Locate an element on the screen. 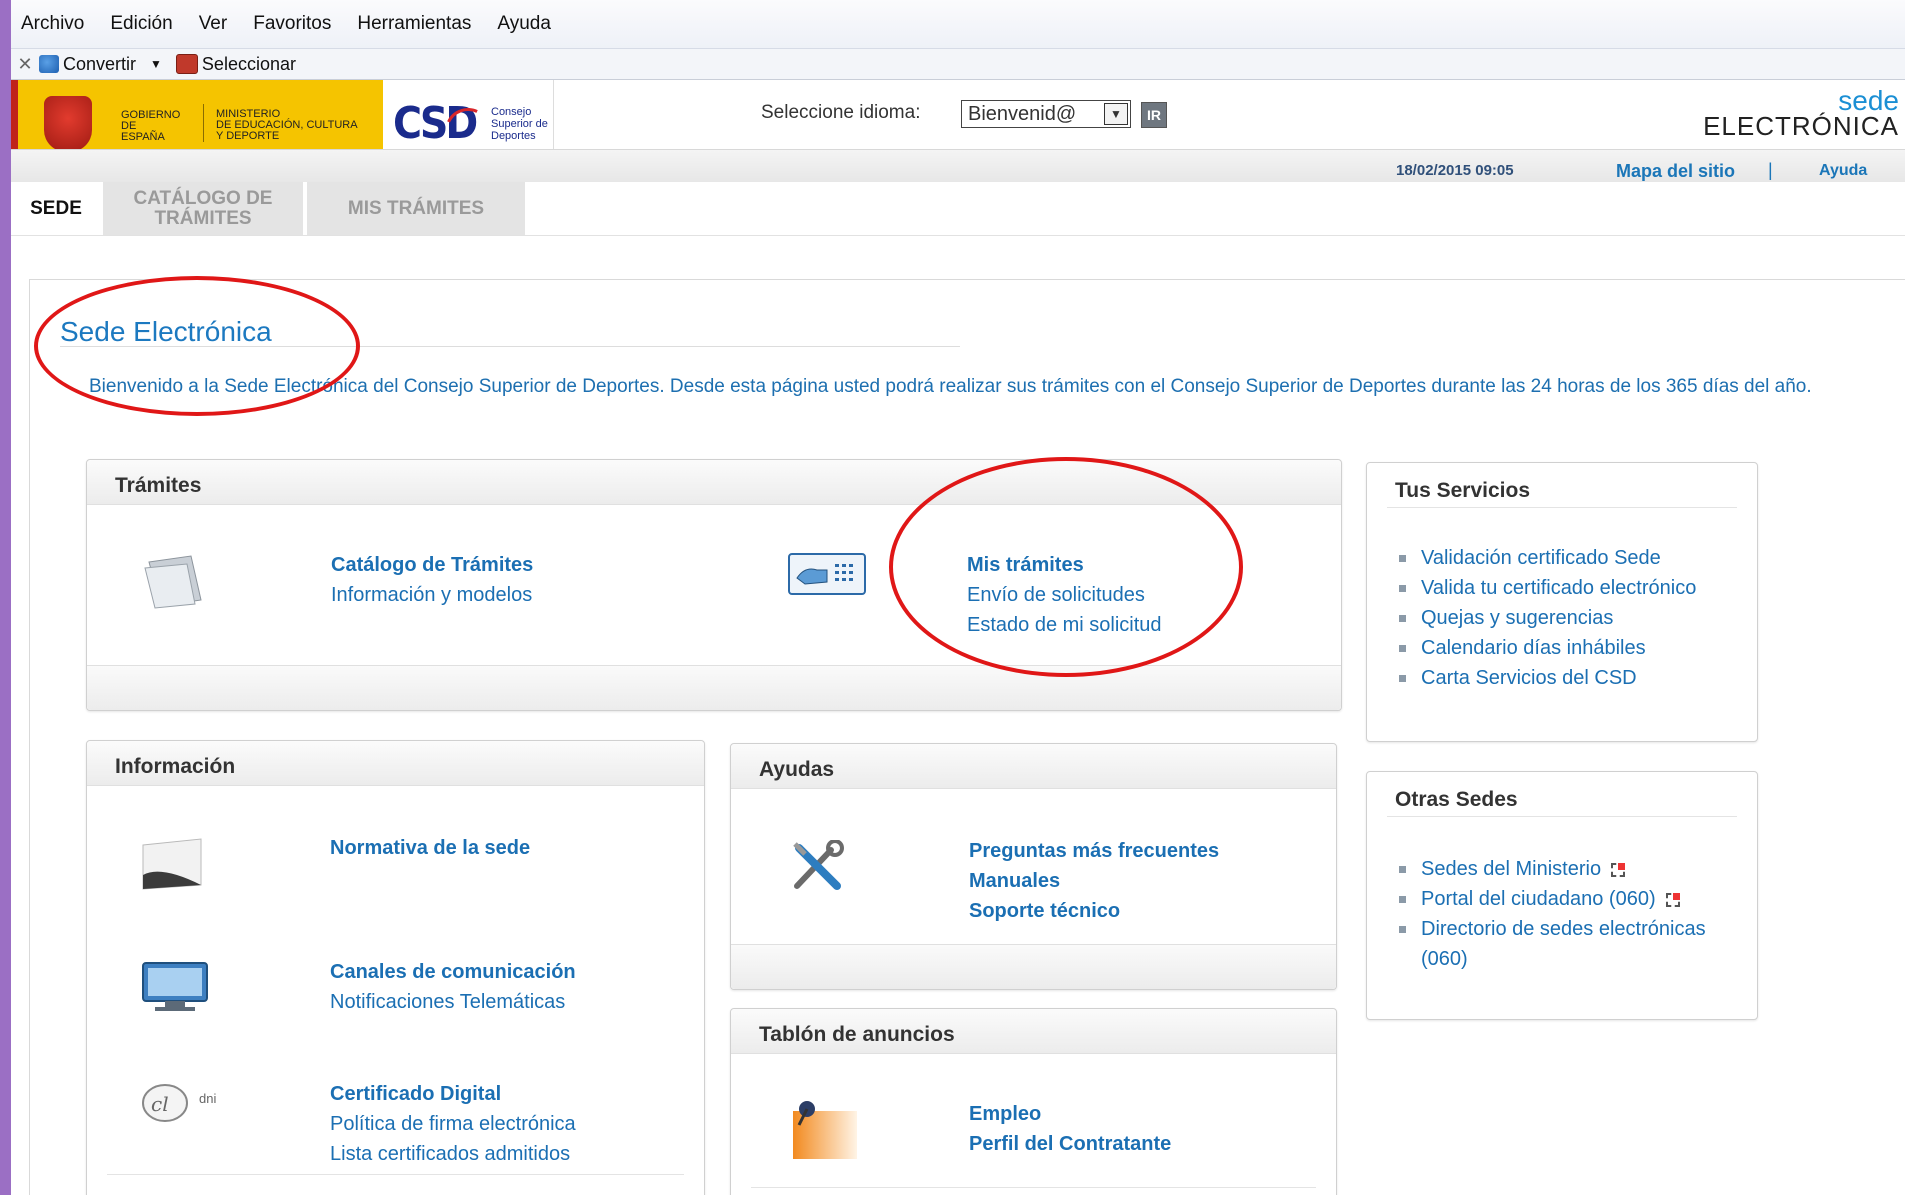 This screenshot has height=1195, width=1905. language-select: Bienvenid@ ▼ is located at coordinates (1046, 114).